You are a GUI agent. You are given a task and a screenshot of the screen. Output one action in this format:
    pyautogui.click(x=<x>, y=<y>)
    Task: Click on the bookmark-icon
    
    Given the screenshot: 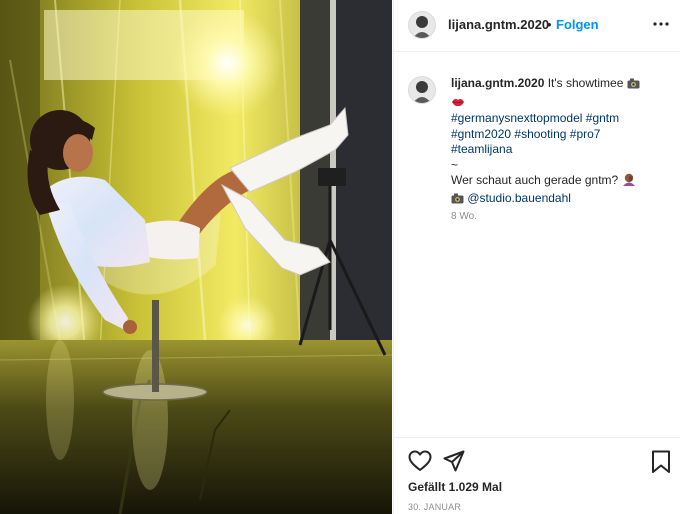 What is the action you would take?
    pyautogui.click(x=661, y=461)
    